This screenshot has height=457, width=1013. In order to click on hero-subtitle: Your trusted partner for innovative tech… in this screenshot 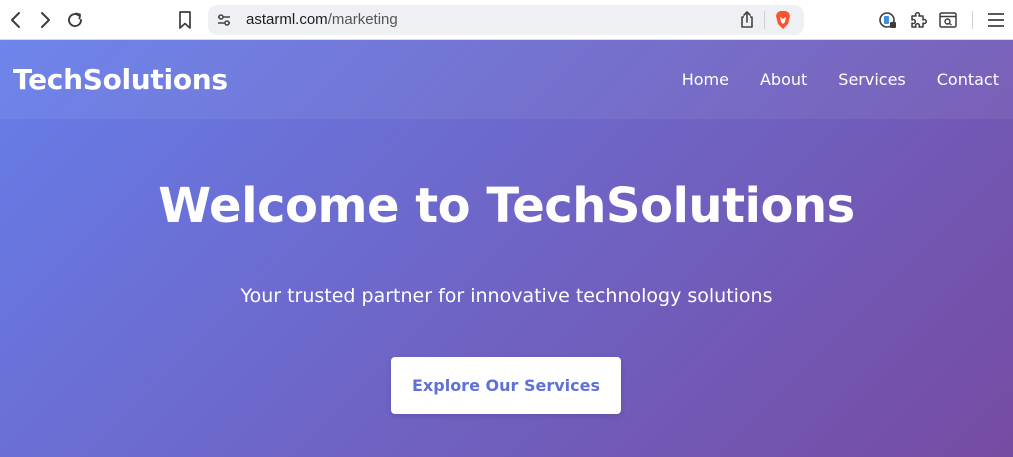, I will do `click(506, 296)`.